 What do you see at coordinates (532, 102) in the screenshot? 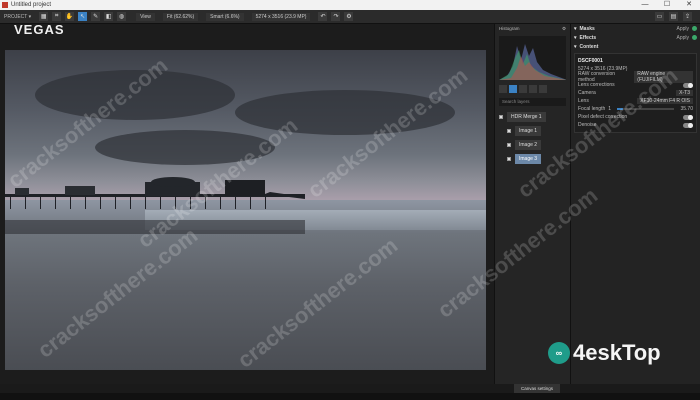
I see `layers-search-input: Search layers` at bounding box center [532, 102].